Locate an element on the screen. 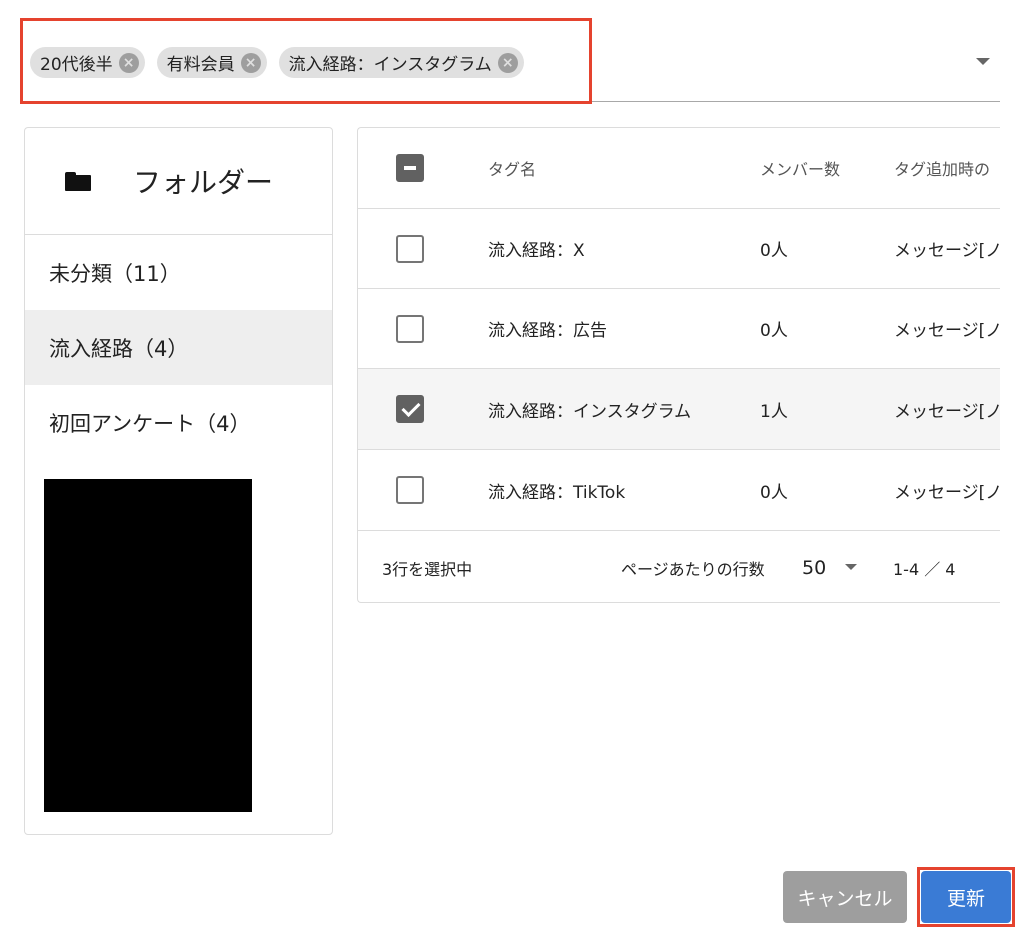 The width and height of the screenshot is (1024, 935). rows-per-page-select: 50 is located at coordinates (814, 566).